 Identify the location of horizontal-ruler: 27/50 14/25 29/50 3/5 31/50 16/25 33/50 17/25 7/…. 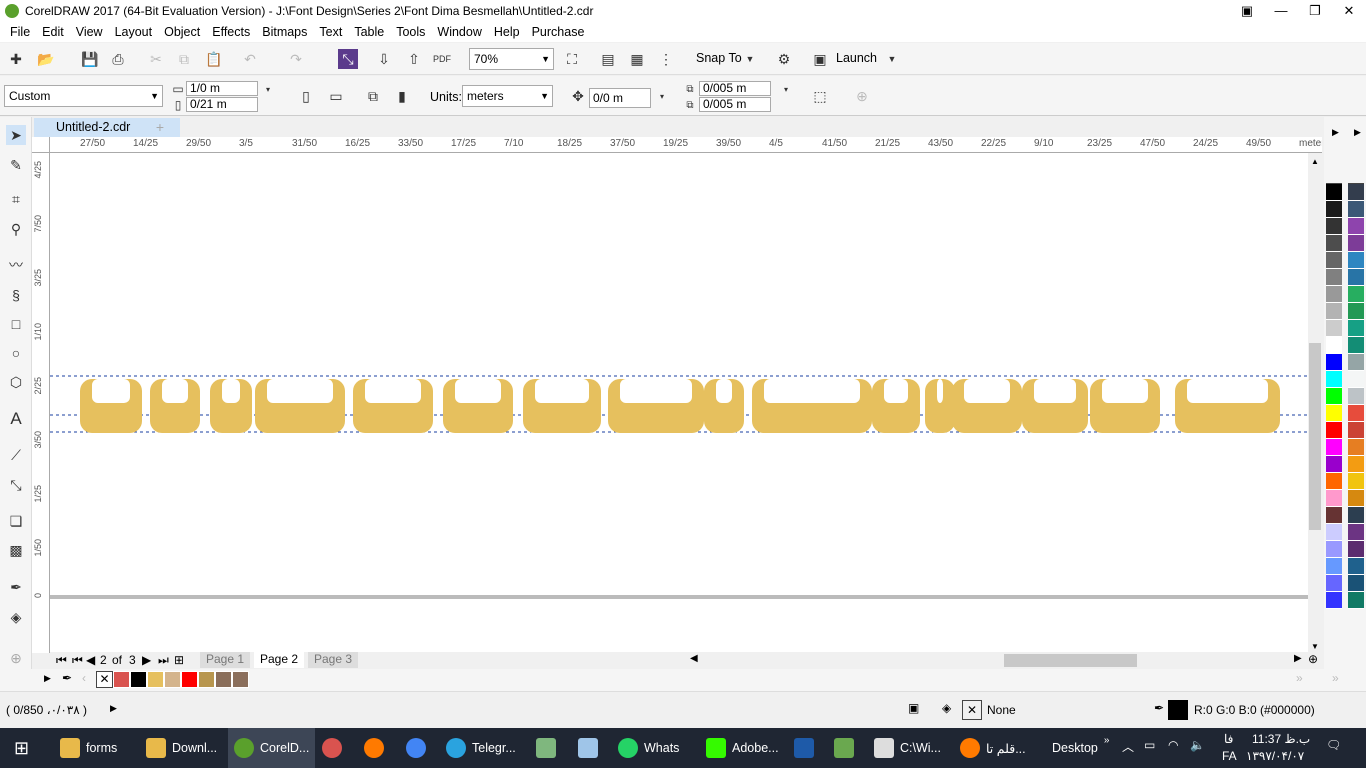
(686, 145).